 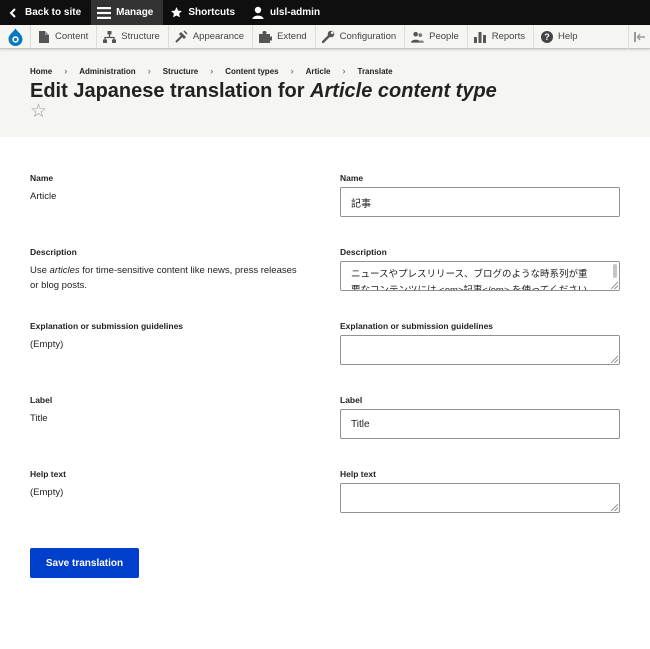 I want to click on menu-icon, so click(x=104, y=13).